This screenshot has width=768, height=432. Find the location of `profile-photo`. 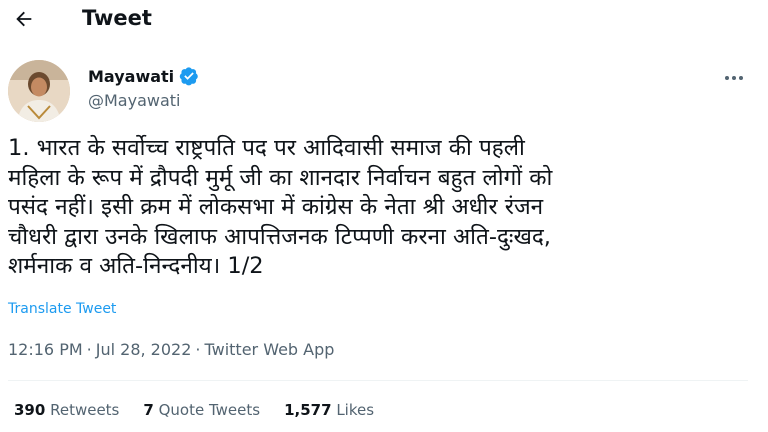

profile-photo is located at coordinates (39, 91).